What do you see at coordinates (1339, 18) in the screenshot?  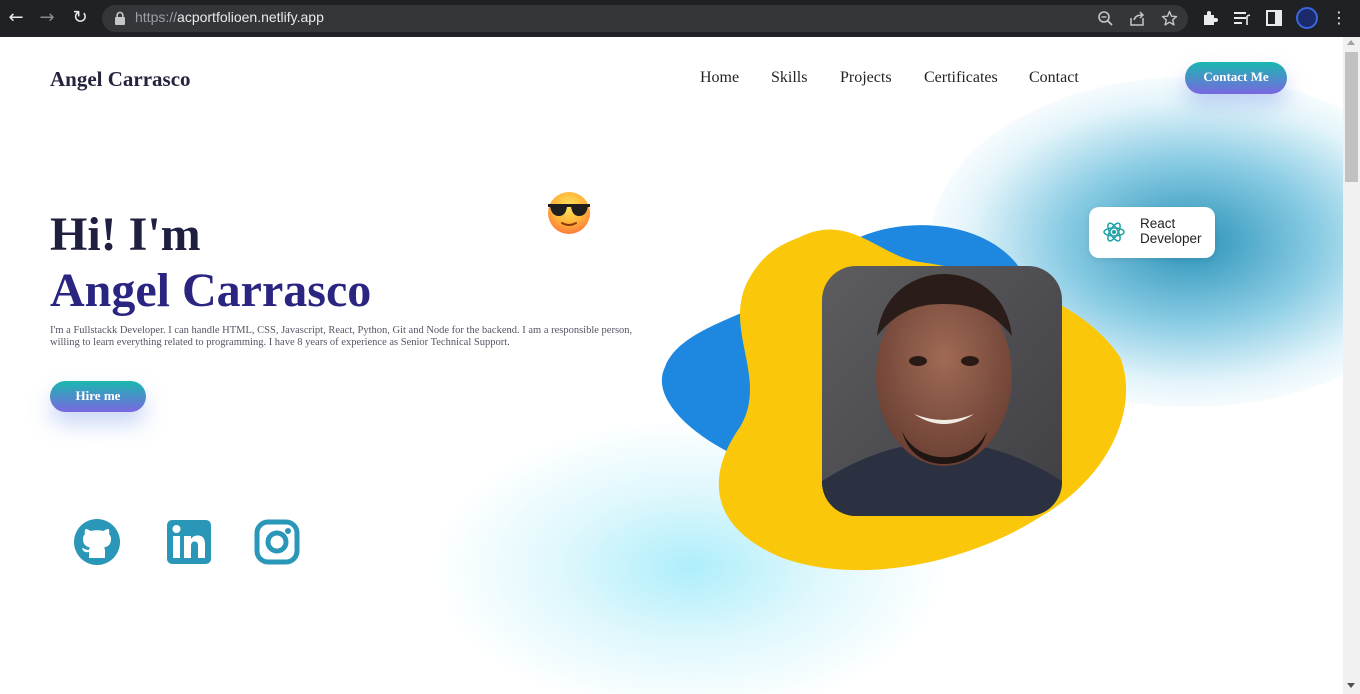 I see `browser-menu-icon: ⋮` at bounding box center [1339, 18].